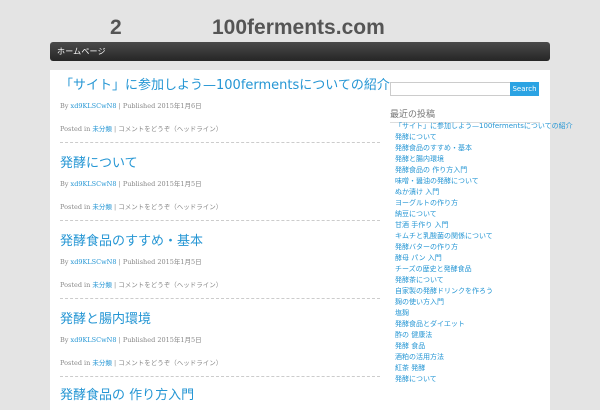  What do you see at coordinates (179, 106) in the screenshot?
I see `post-date: 2015年1月6日` at bounding box center [179, 106].